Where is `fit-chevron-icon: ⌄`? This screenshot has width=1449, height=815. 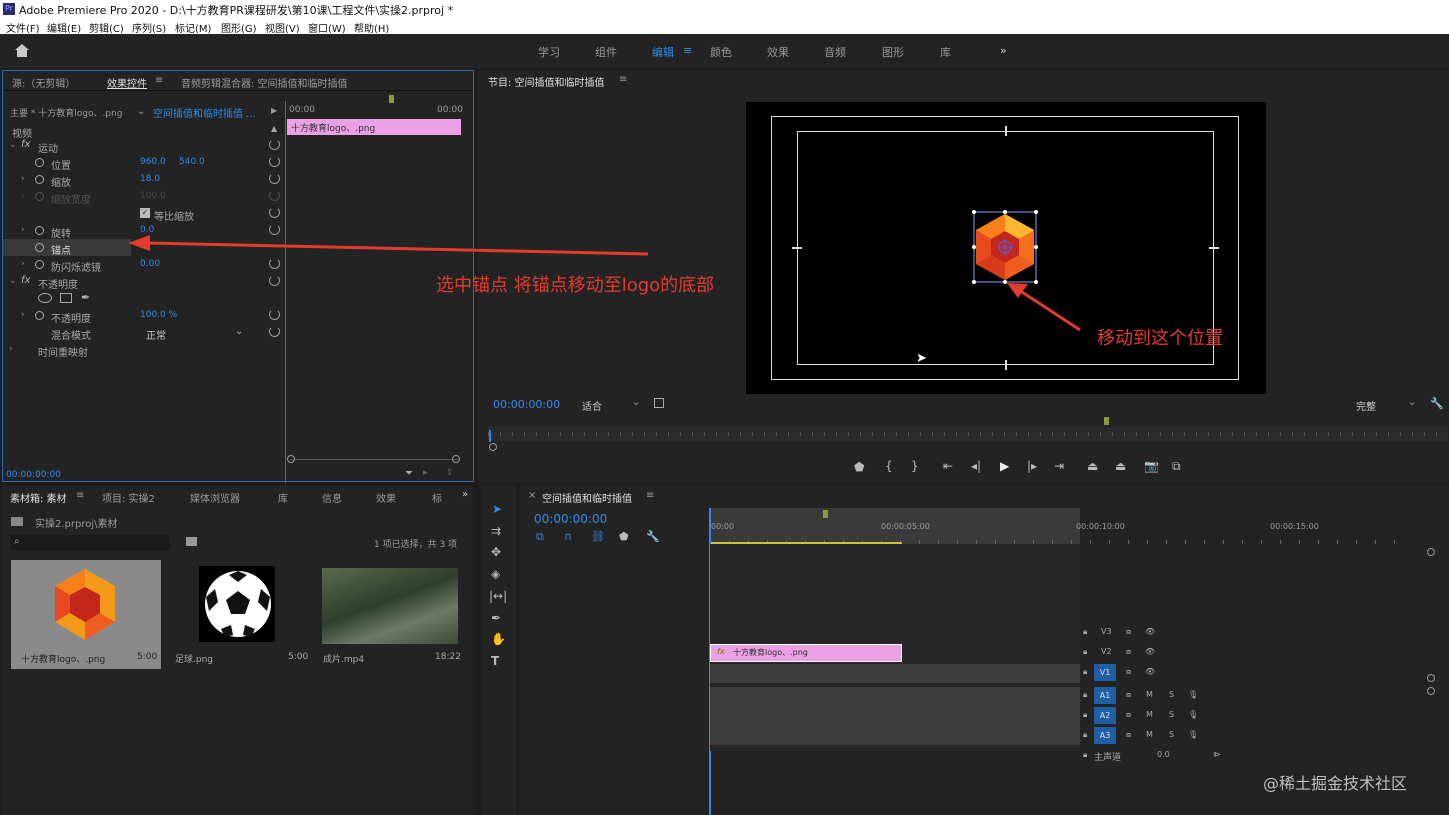
fit-chevron-icon: ⌄ is located at coordinates (636, 402).